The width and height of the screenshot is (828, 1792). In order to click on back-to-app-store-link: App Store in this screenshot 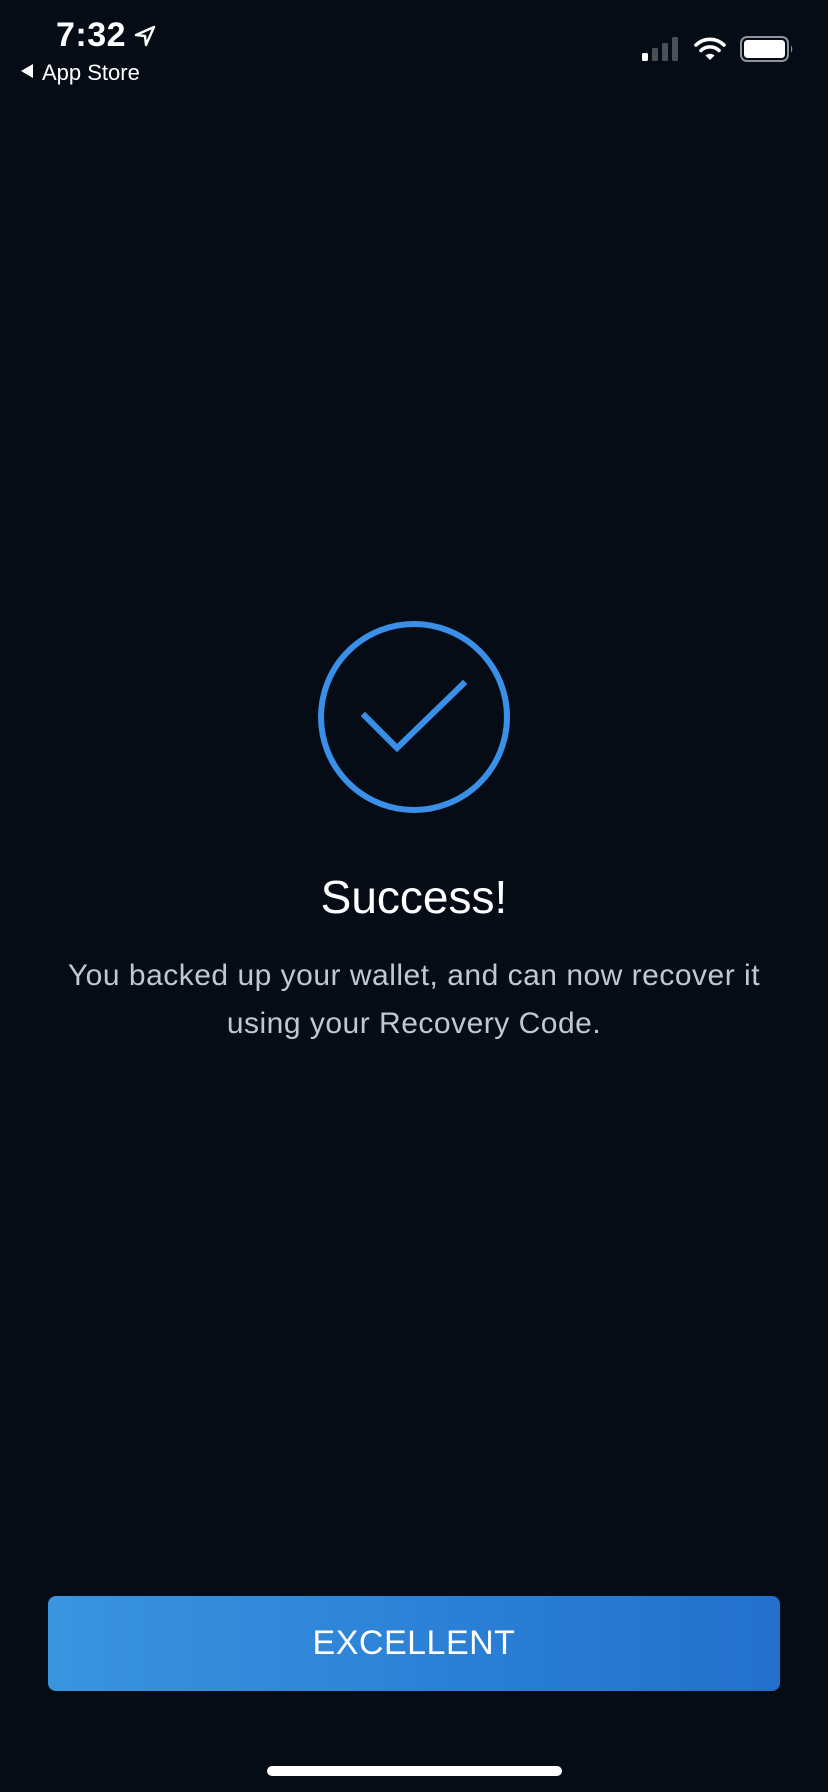, I will do `click(80, 73)`.